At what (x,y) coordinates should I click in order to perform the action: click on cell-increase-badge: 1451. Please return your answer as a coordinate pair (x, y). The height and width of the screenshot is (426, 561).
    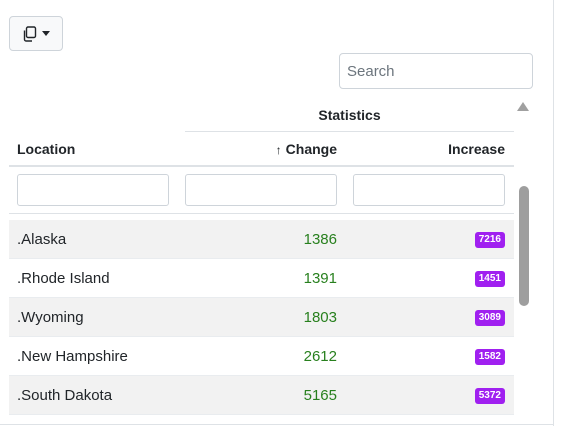
    Looking at the image, I should click on (489, 278).